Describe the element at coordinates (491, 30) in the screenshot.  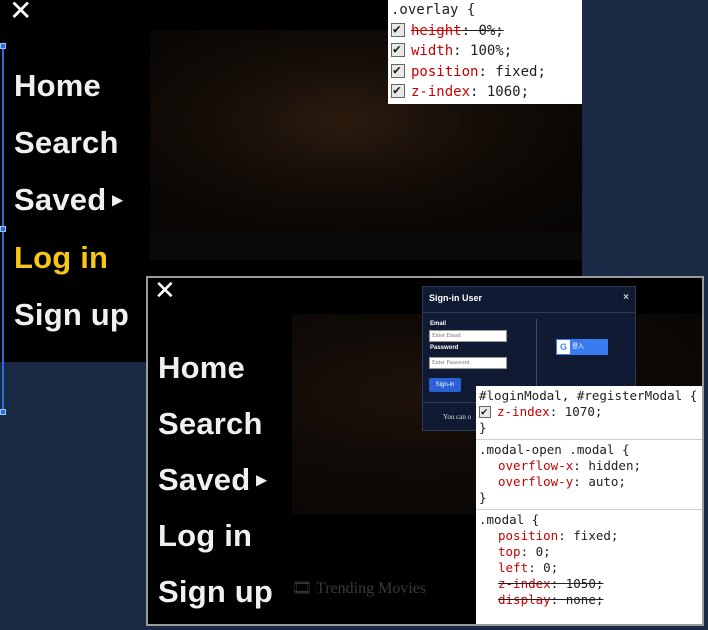
I see `css-value: 0%;` at that location.